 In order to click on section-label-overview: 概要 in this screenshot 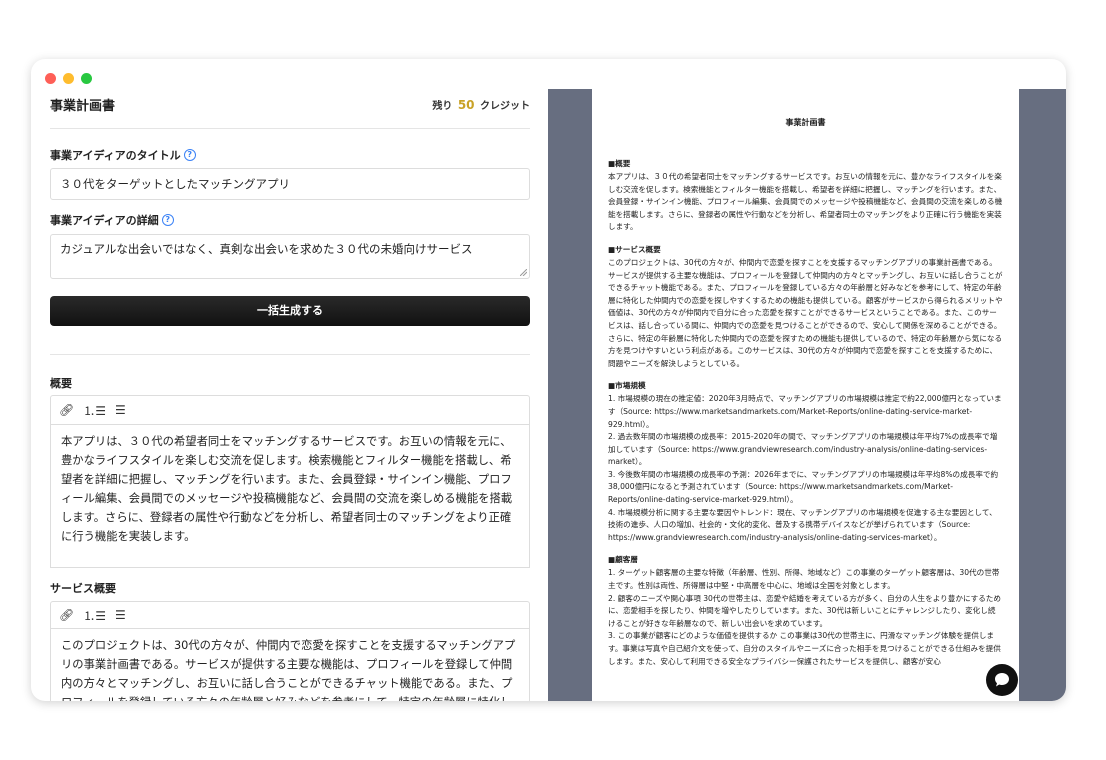, I will do `click(61, 383)`.